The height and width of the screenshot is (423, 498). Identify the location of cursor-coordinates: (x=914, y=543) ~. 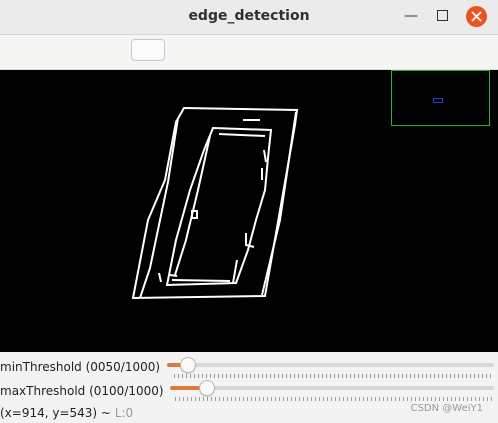
(55, 413).